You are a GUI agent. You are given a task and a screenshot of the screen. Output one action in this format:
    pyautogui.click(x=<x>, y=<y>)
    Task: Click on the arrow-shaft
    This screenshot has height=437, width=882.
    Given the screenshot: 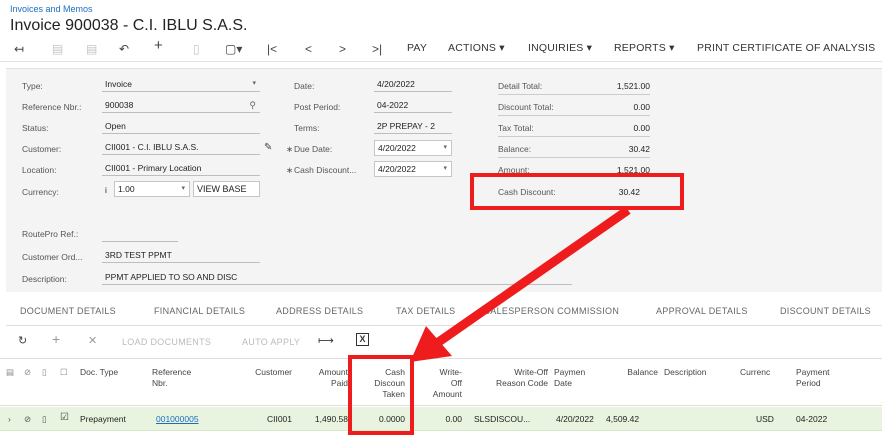 What is the action you would take?
    pyautogui.click(x=529, y=279)
    